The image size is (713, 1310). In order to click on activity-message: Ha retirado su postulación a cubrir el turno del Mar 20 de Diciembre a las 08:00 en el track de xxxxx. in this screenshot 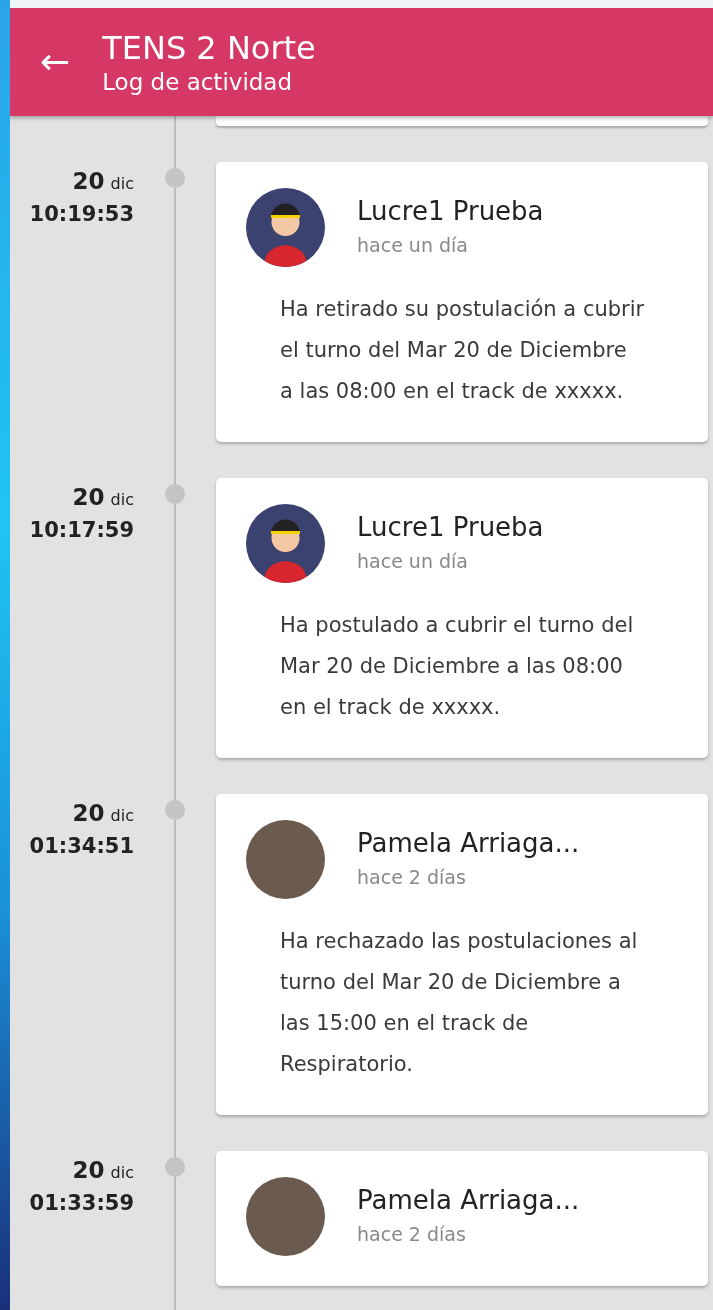, I will do `click(463, 350)`.